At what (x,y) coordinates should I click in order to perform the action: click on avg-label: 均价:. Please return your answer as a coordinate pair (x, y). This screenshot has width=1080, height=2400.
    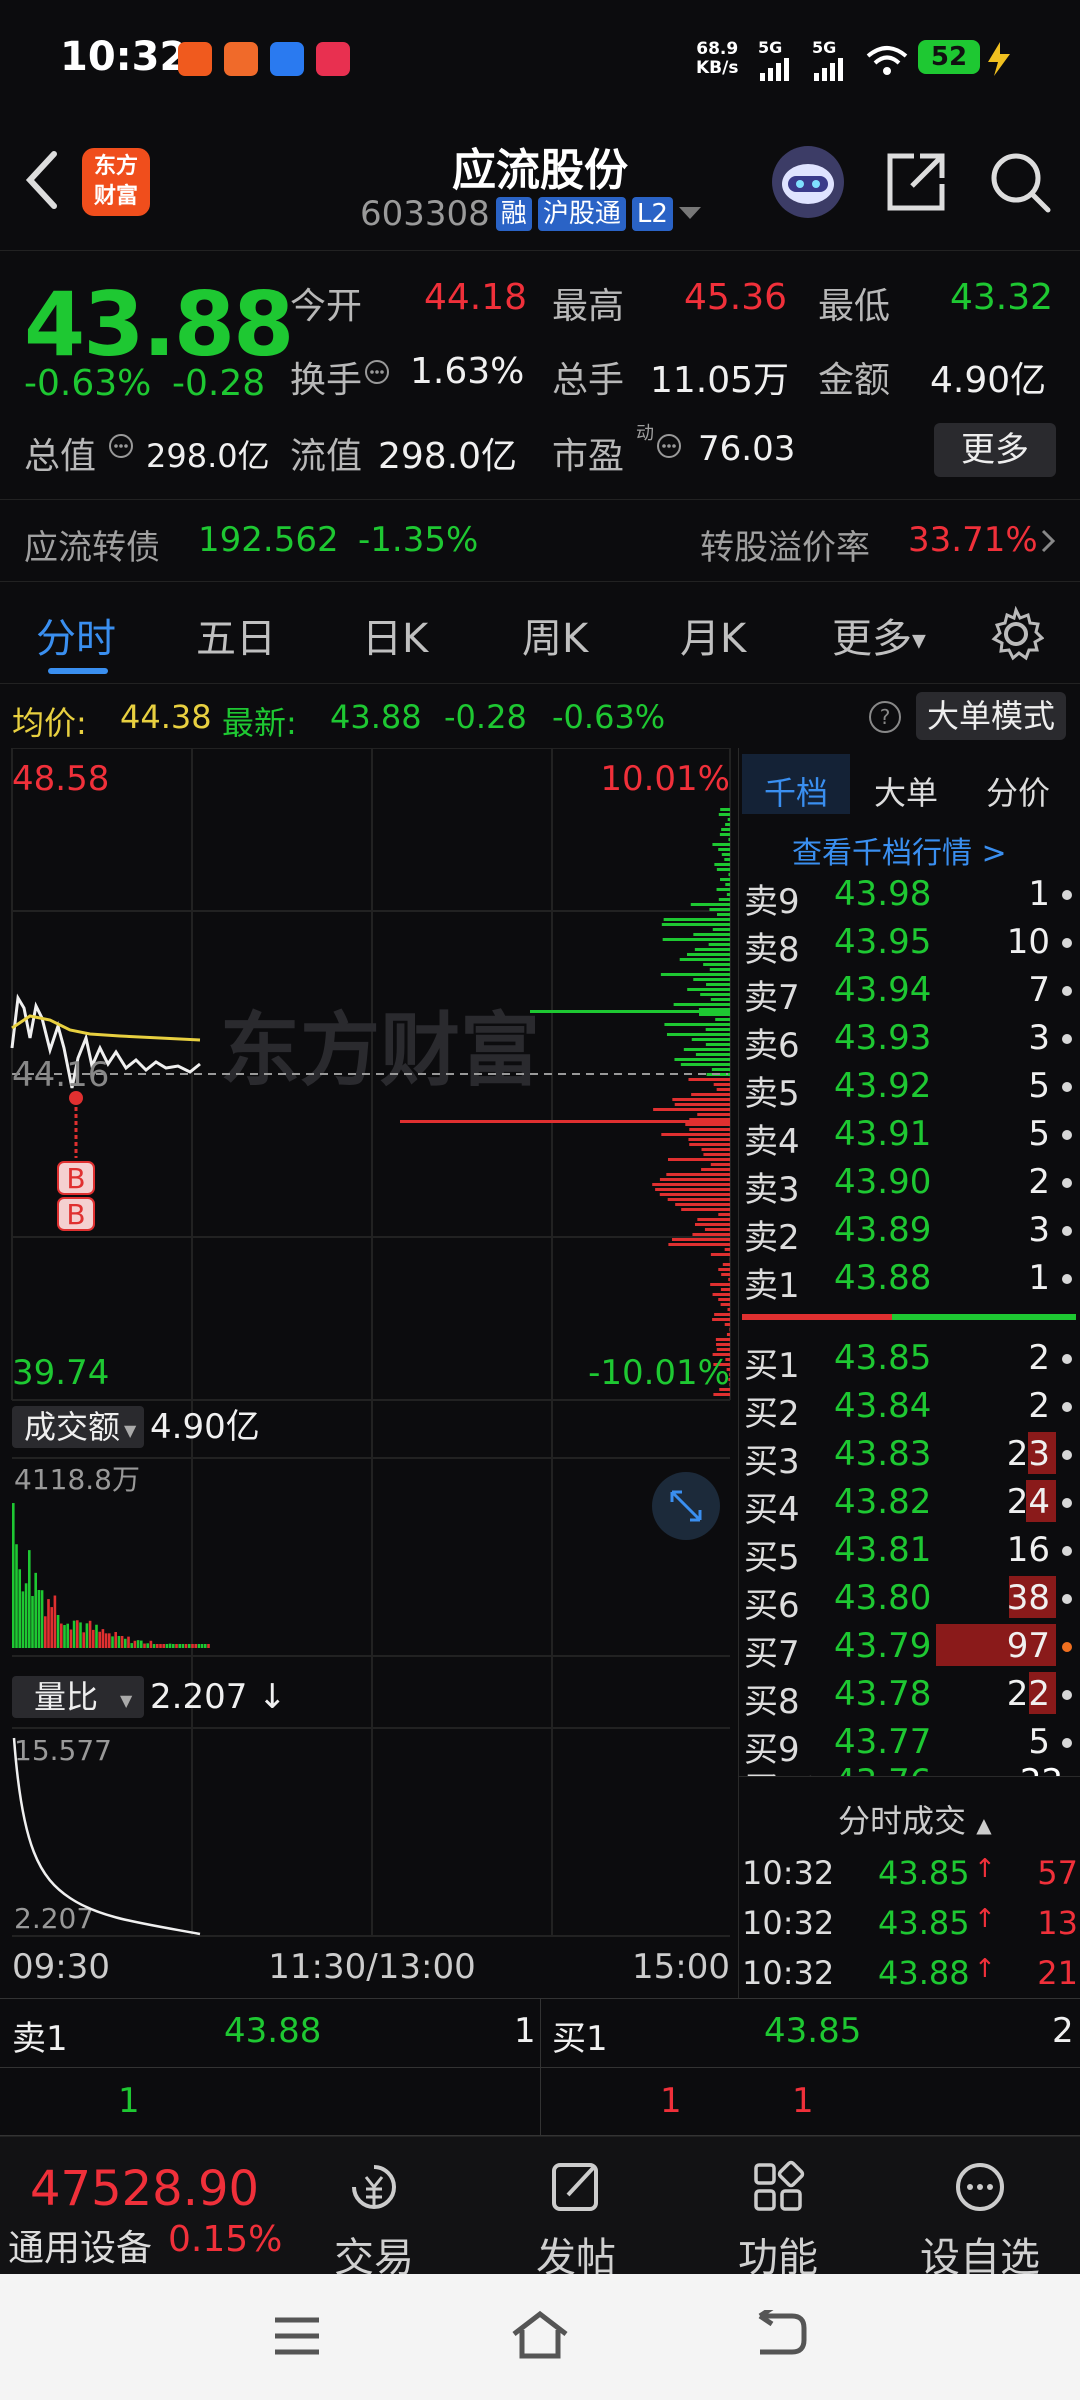
    Looking at the image, I should click on (49, 723).